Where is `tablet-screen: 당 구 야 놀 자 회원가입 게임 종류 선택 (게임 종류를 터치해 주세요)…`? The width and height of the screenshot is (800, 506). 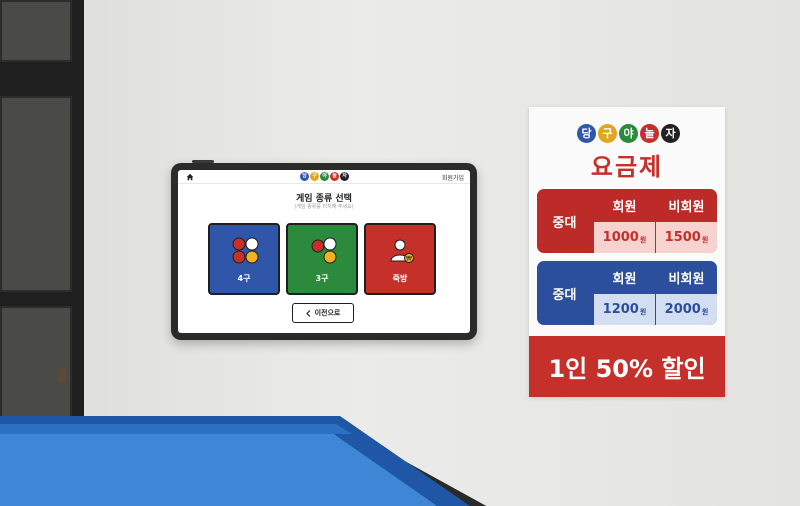 tablet-screen: 당 구 야 놀 자 회원가입 게임 종류 선택 (게임 종류를 터치해 주세요)… is located at coordinates (324, 251).